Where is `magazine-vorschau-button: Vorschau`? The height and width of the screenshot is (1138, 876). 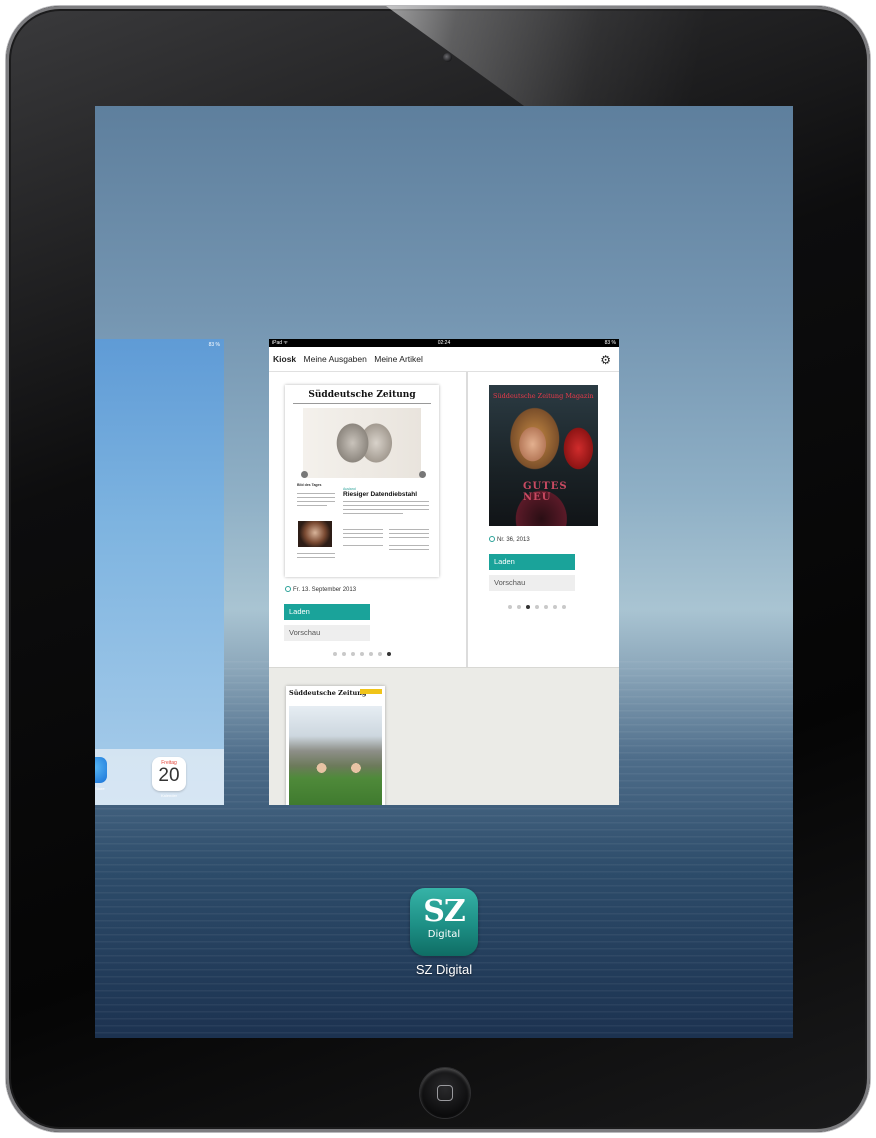 magazine-vorschau-button: Vorschau is located at coordinates (532, 583).